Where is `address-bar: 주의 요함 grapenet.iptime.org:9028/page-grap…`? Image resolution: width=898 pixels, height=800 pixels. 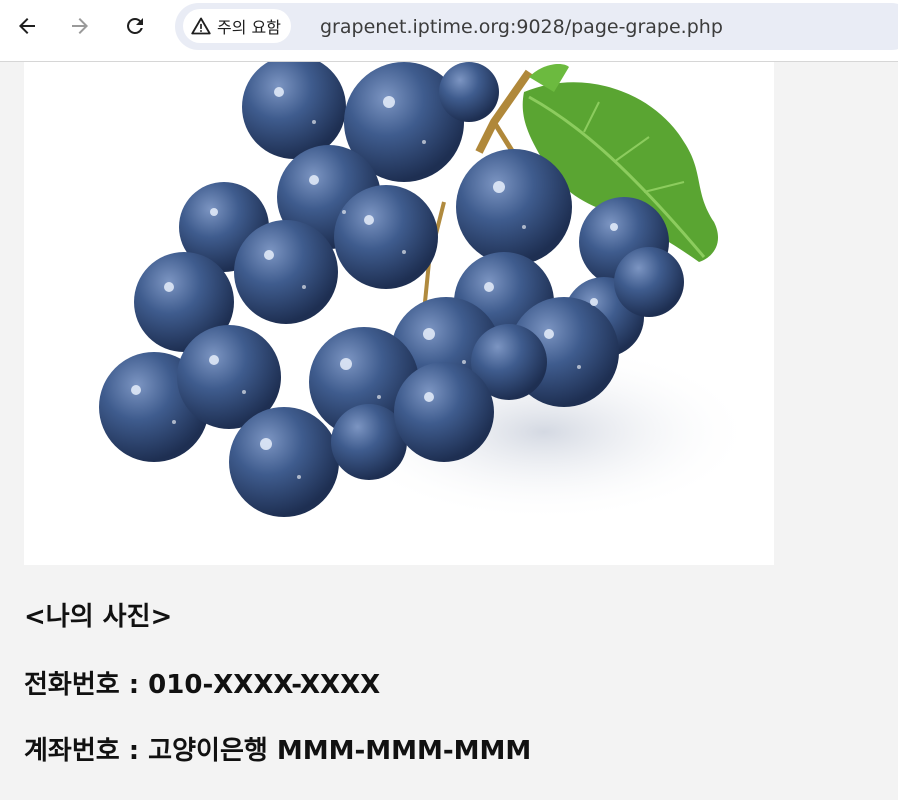
address-bar: 주의 요함 grapenet.iptime.org:9028/page-grap… is located at coordinates (536, 26).